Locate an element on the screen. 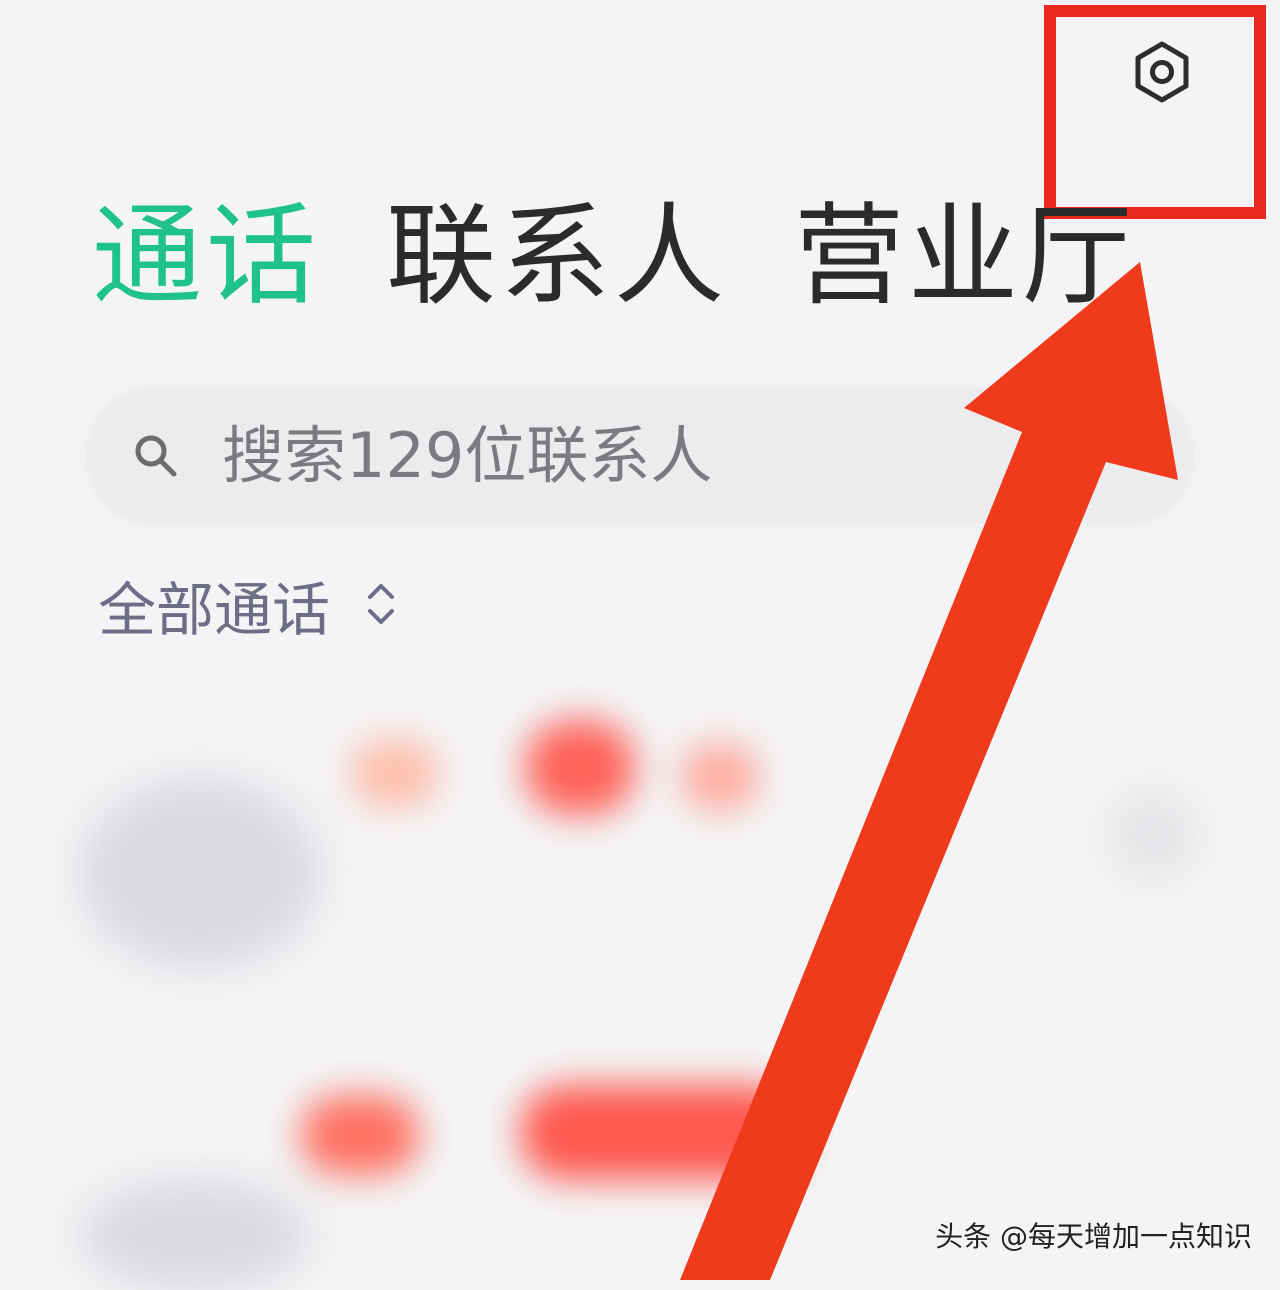 Image resolution: width=1280 pixels, height=1290 pixels. tab-contacts: 联系人 is located at coordinates (557, 256).